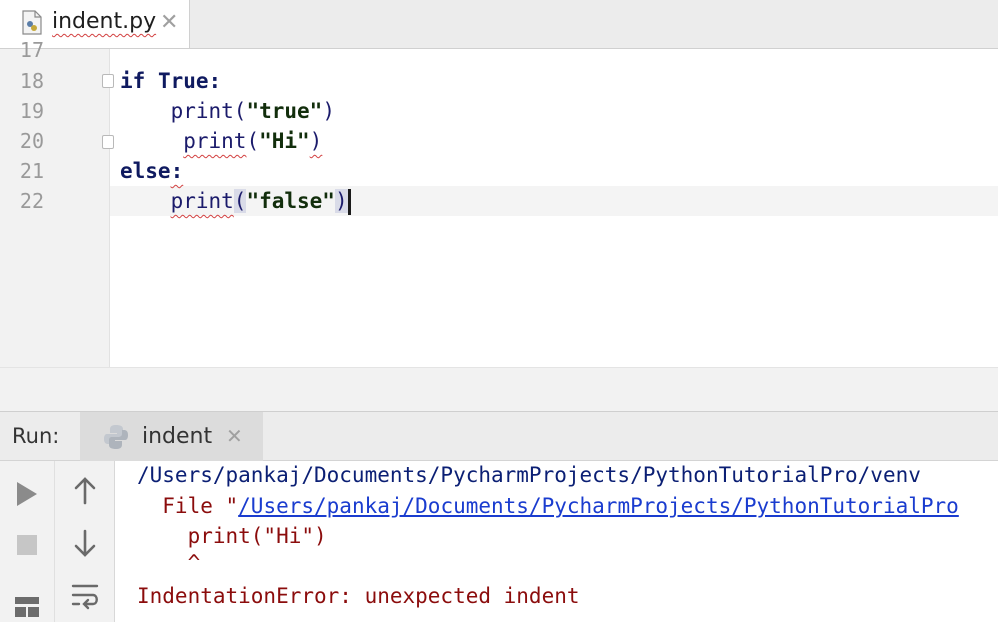 The height and width of the screenshot is (625, 998). I want to click on console-output-line: print("Hi"), so click(232, 536).